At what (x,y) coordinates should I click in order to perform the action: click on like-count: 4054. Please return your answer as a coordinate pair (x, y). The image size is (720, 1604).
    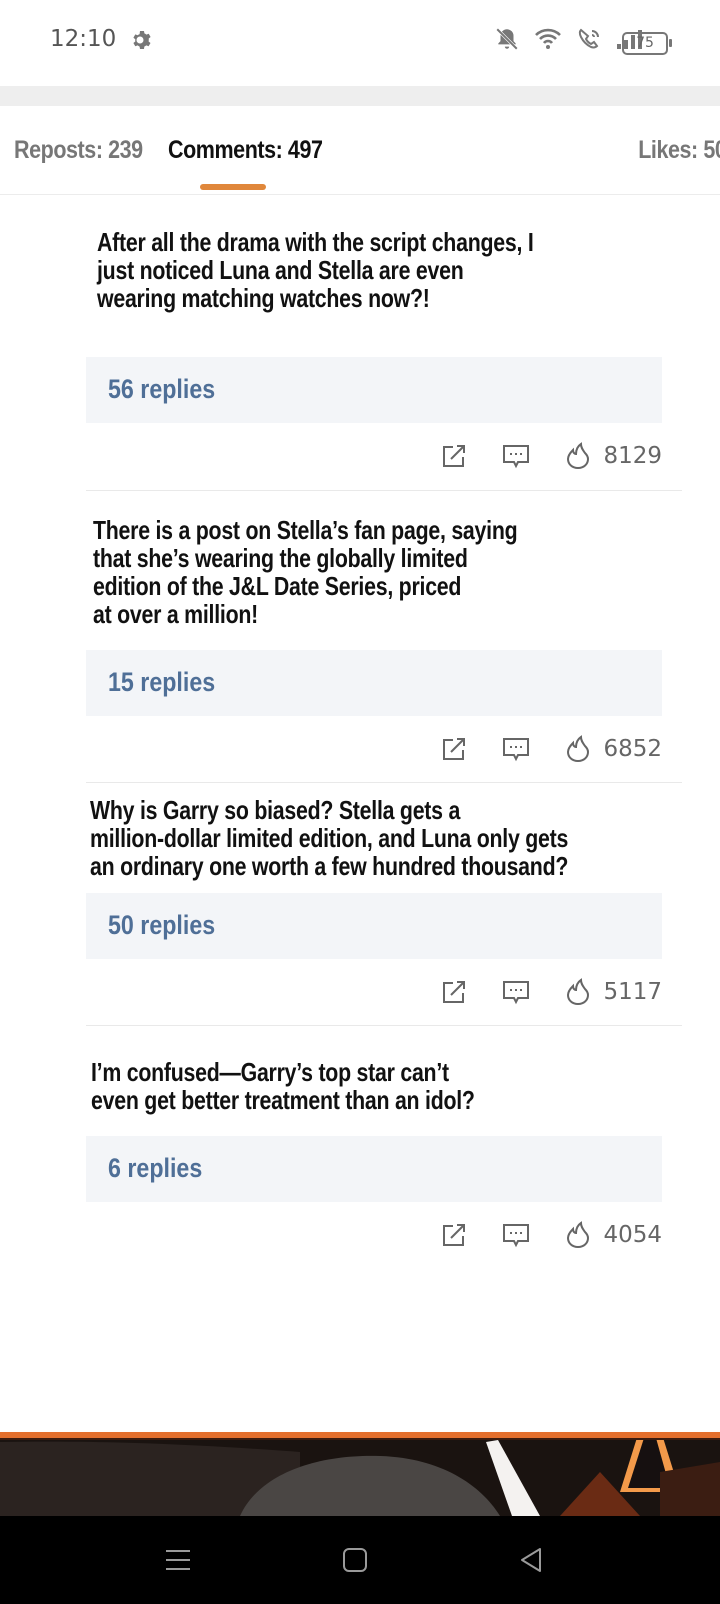
    Looking at the image, I should click on (632, 1235).